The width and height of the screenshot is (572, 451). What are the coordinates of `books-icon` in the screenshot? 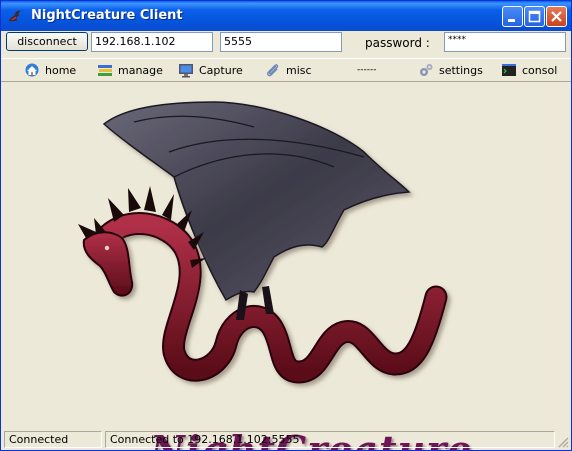 It's located at (105, 70).